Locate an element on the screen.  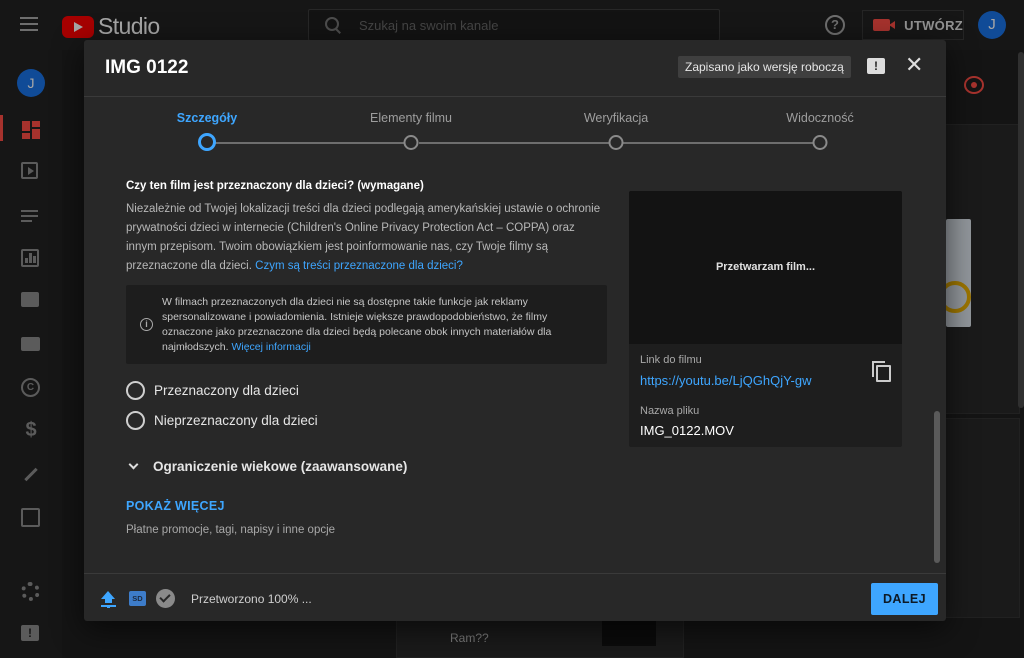
age-restriction-expander: Ograniczenie wiekowe (zaawansowane) is located at coordinates (268, 466).